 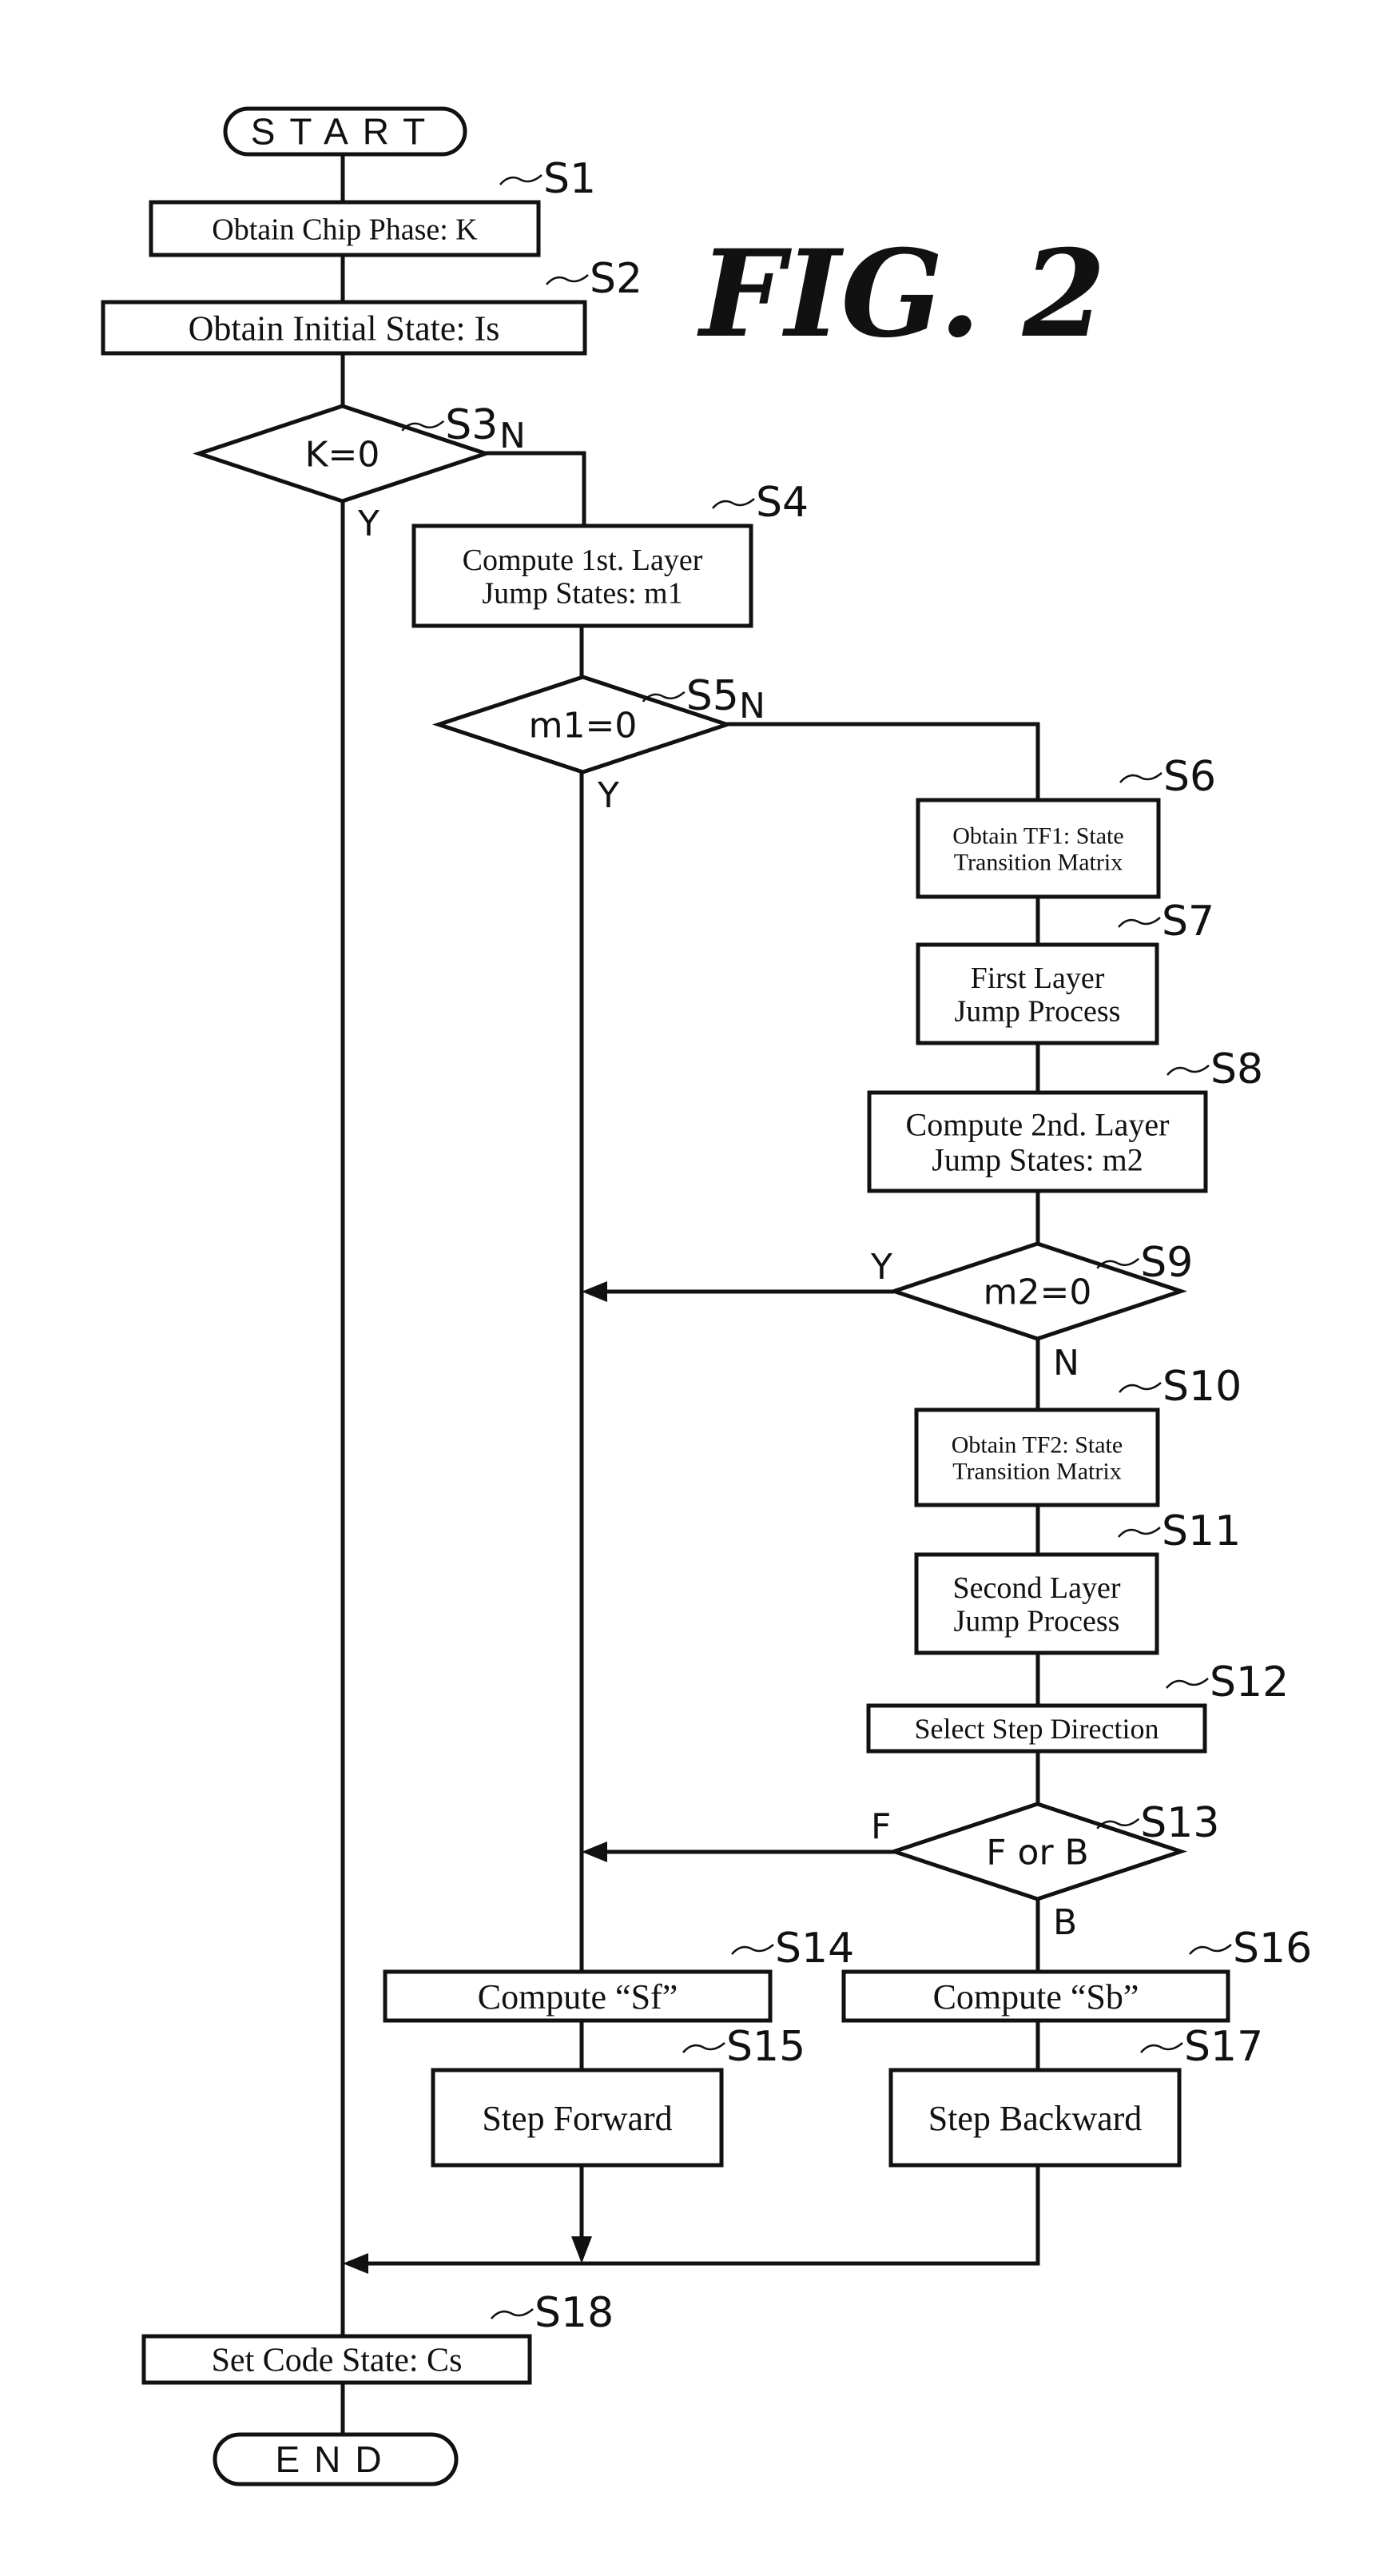 I want to click on process-text: Compute “Sf”, so click(x=578, y=1997).